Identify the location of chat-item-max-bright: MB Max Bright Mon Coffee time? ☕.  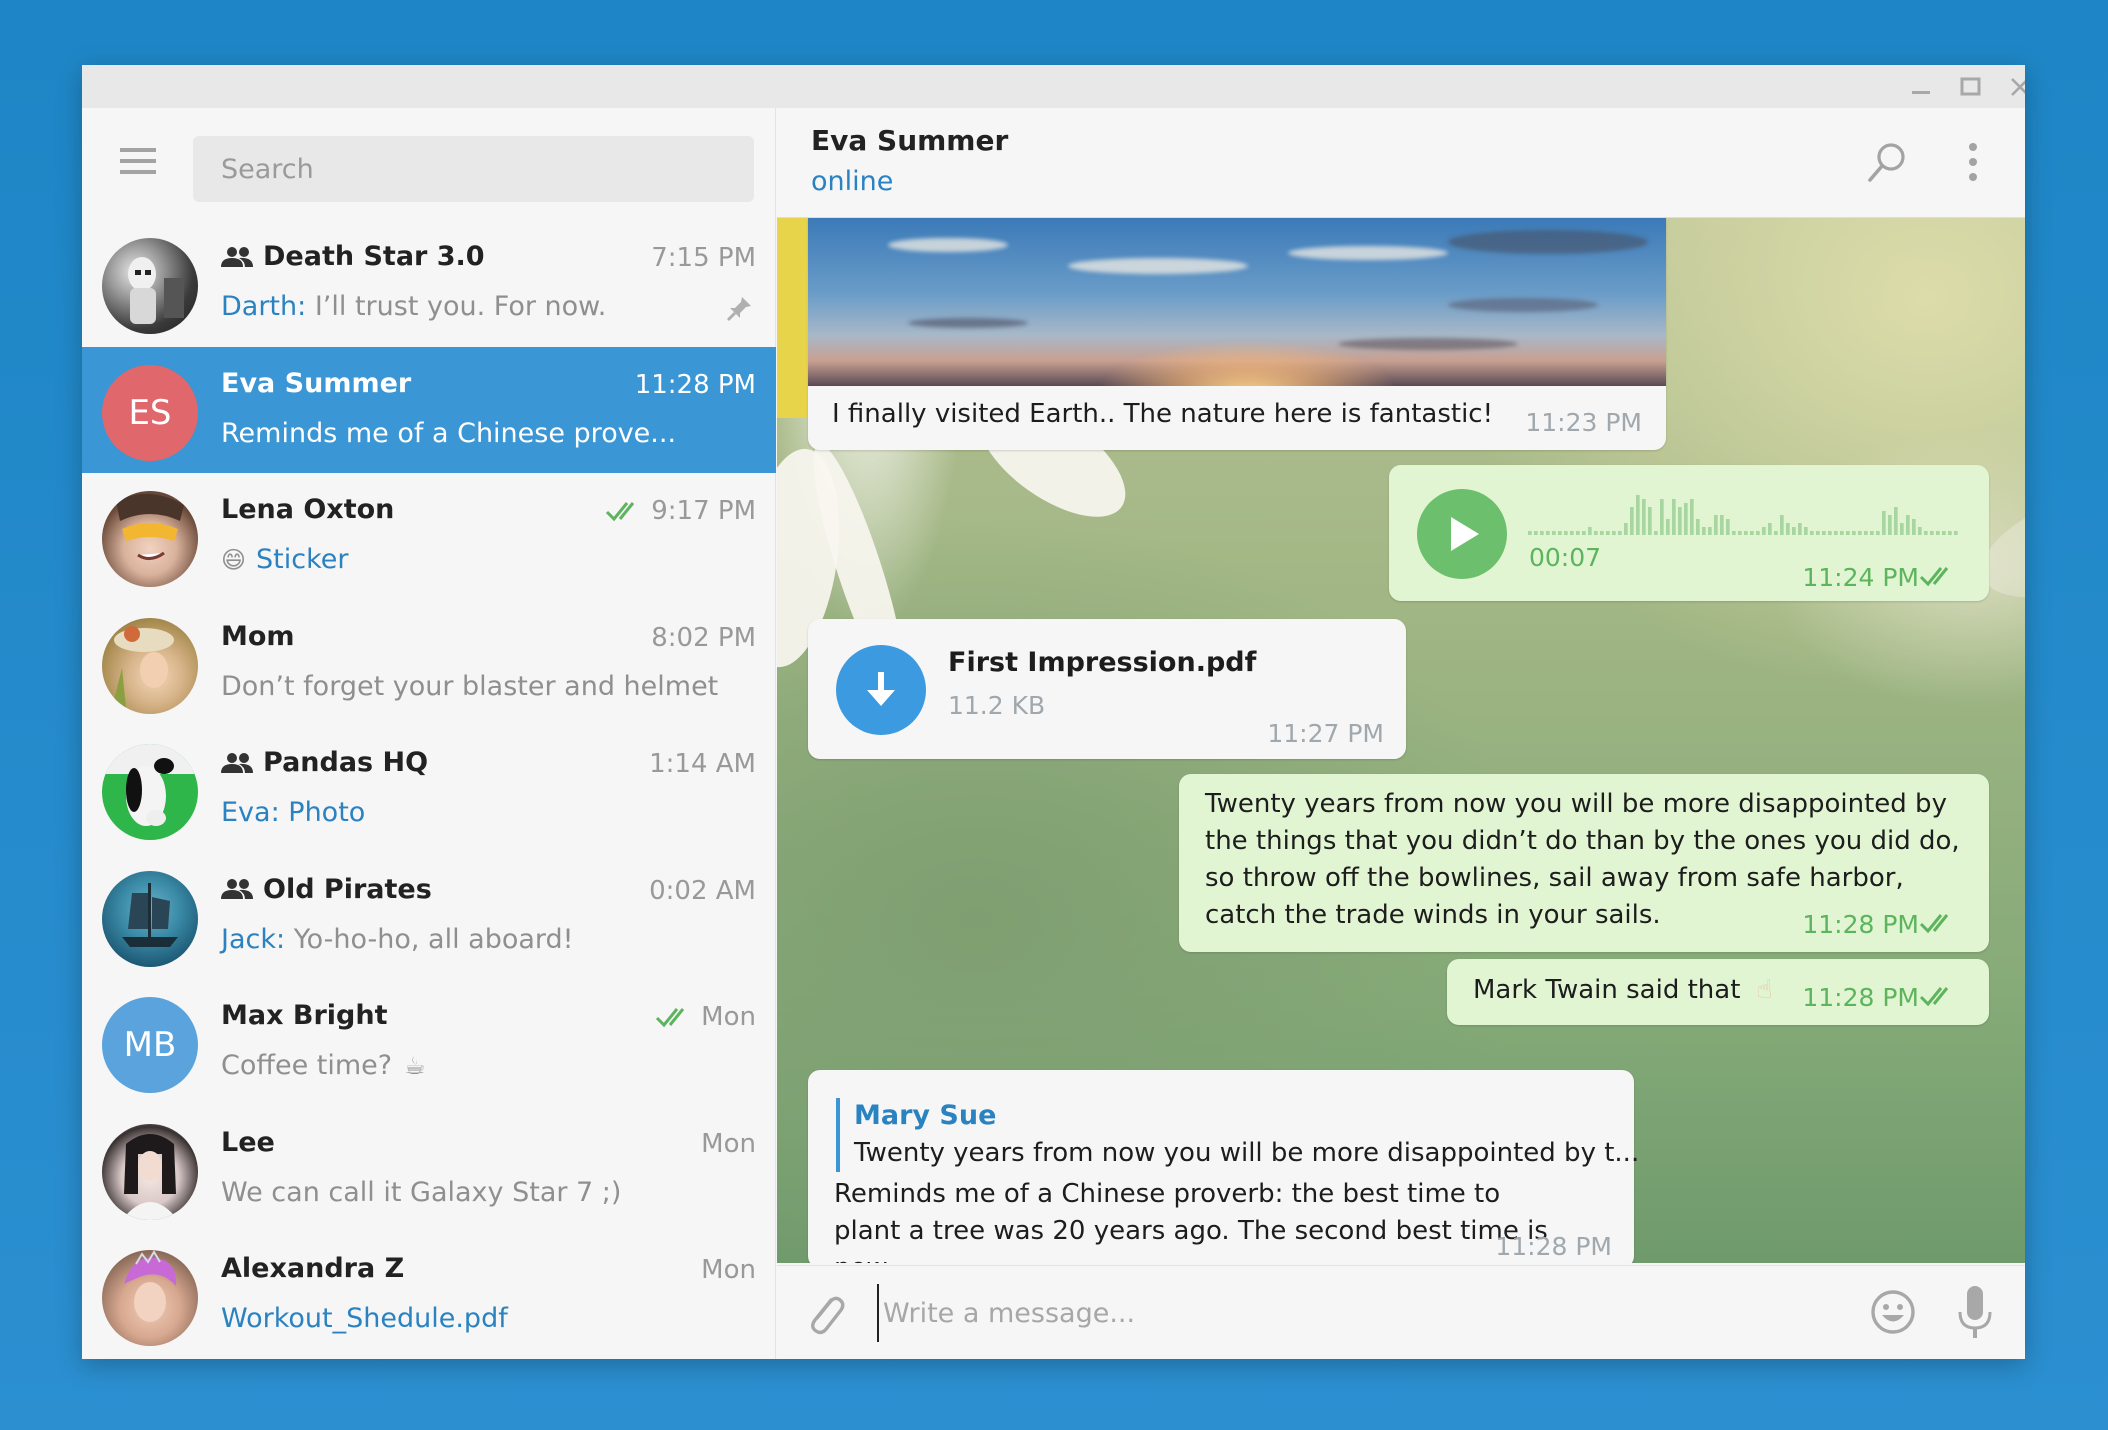
(429, 1042).